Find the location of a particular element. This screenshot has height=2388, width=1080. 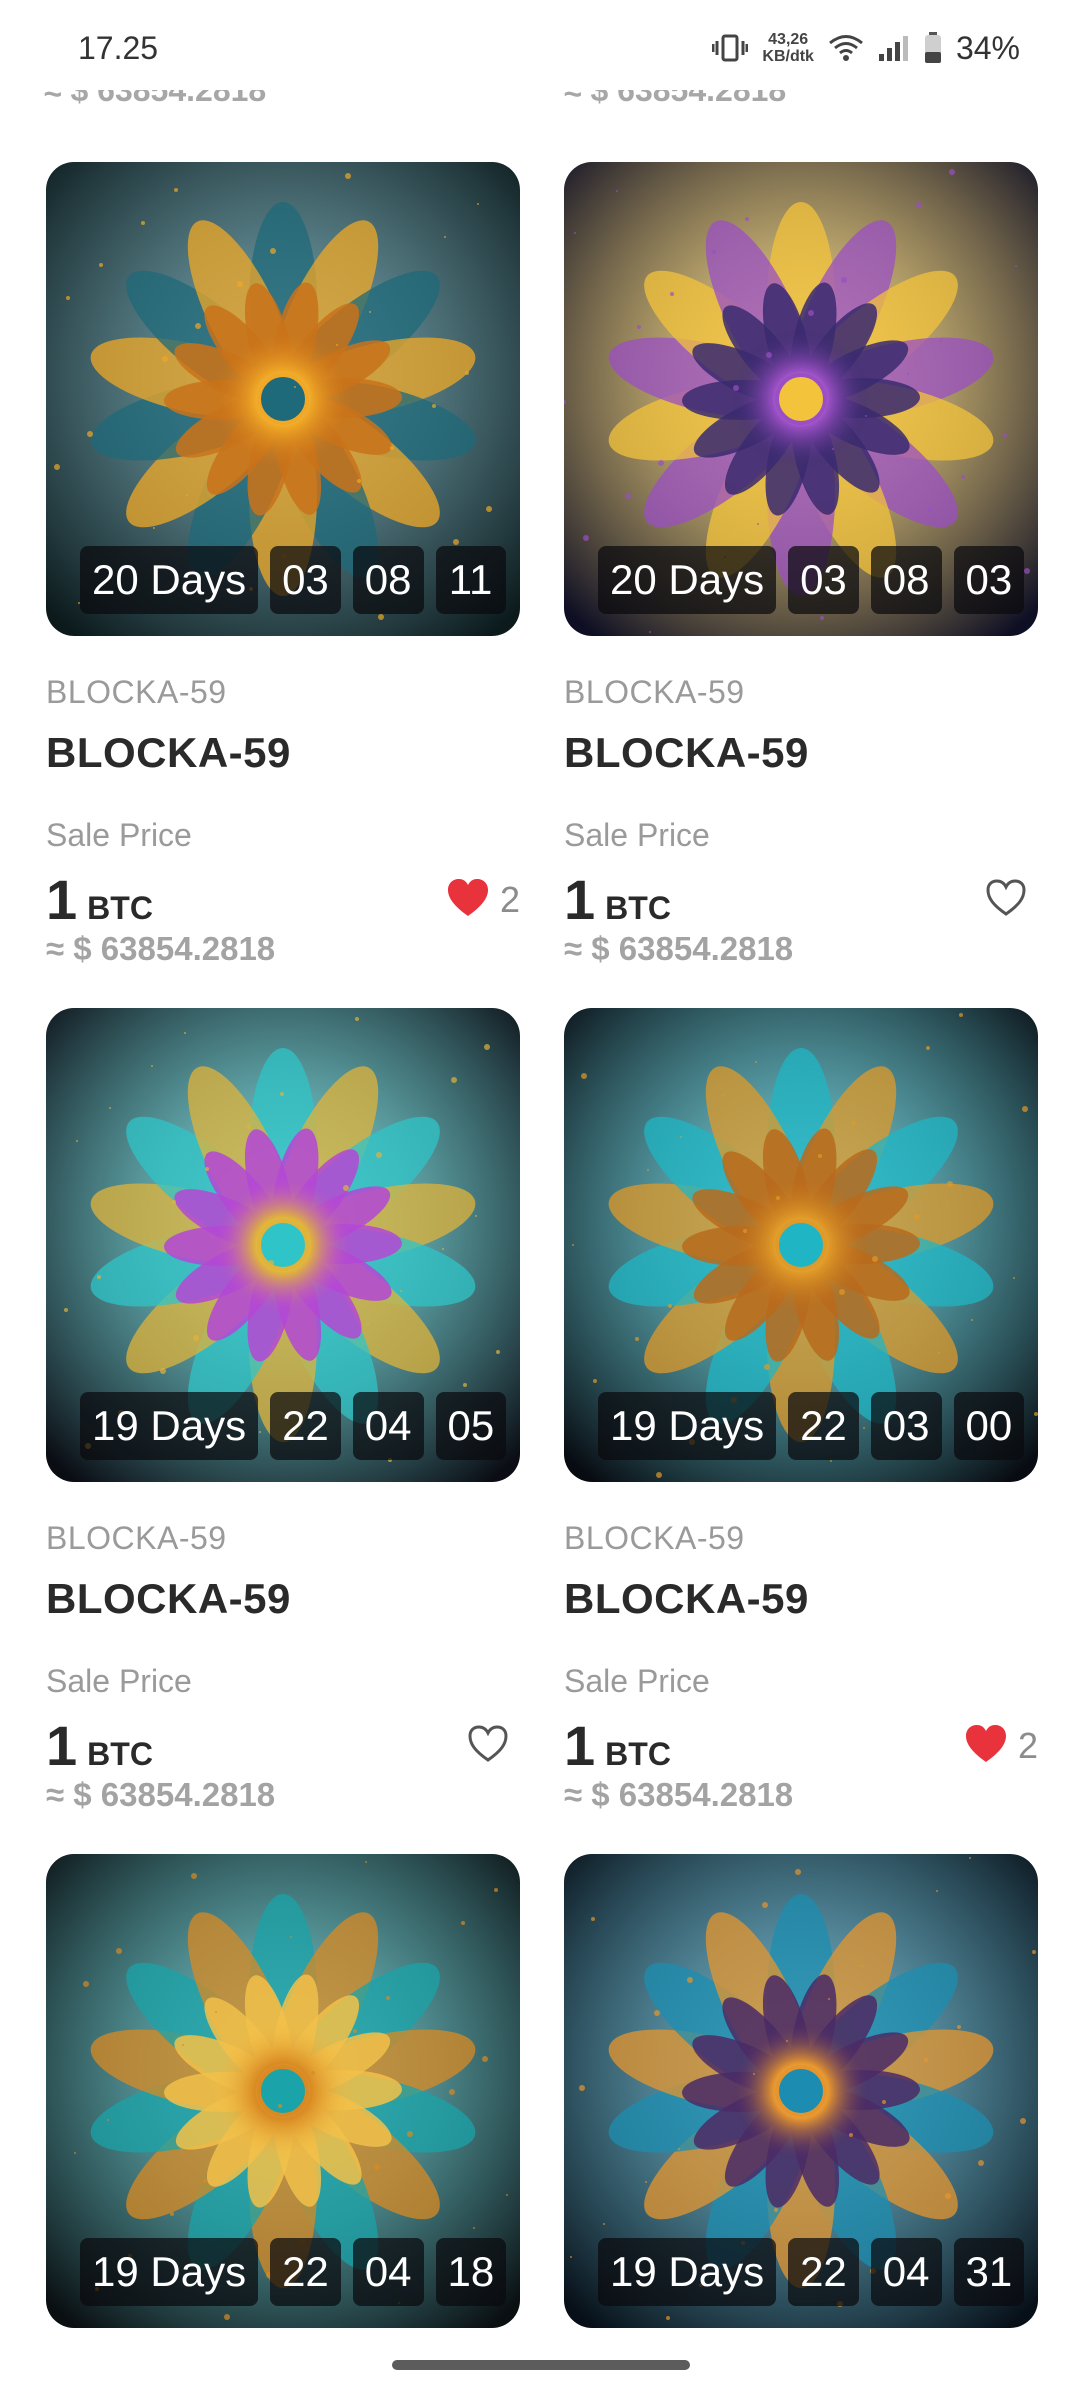

home-indicator is located at coordinates (541, 2365).